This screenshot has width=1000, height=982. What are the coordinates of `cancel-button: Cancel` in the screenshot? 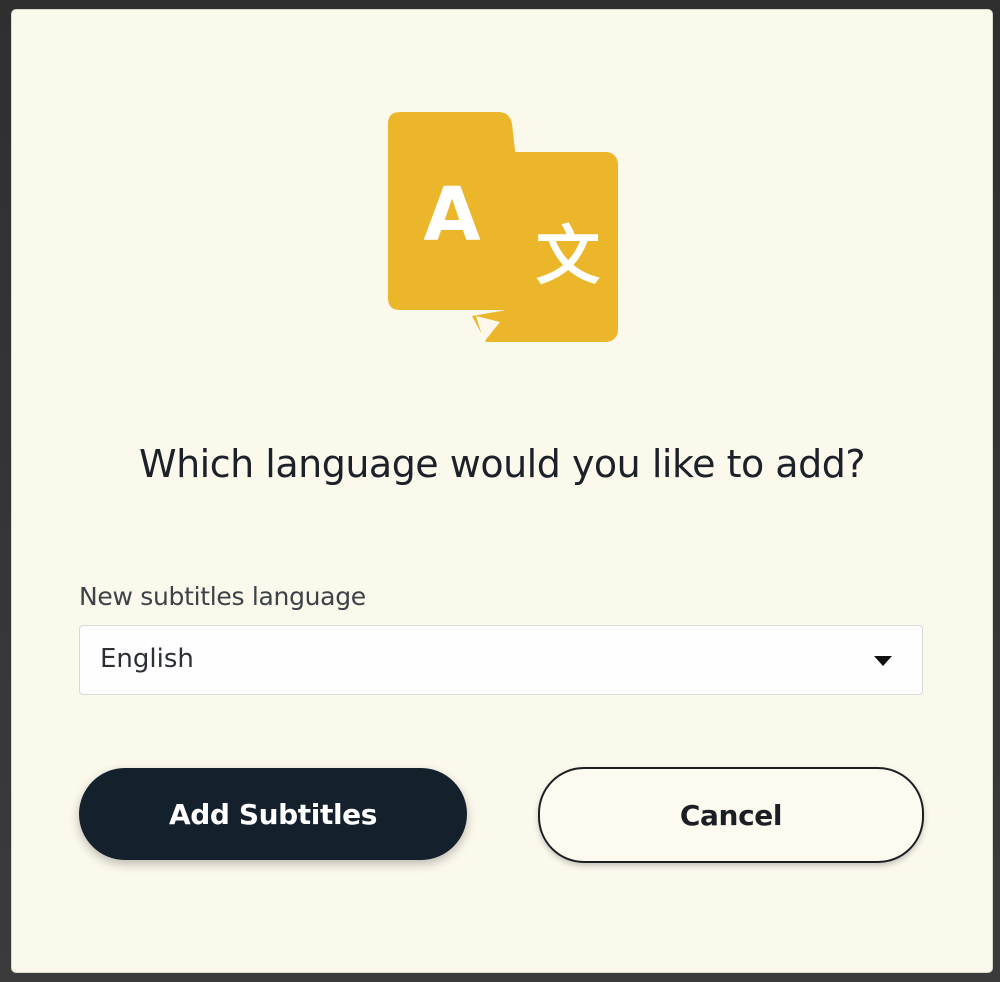 It's located at (731, 815).